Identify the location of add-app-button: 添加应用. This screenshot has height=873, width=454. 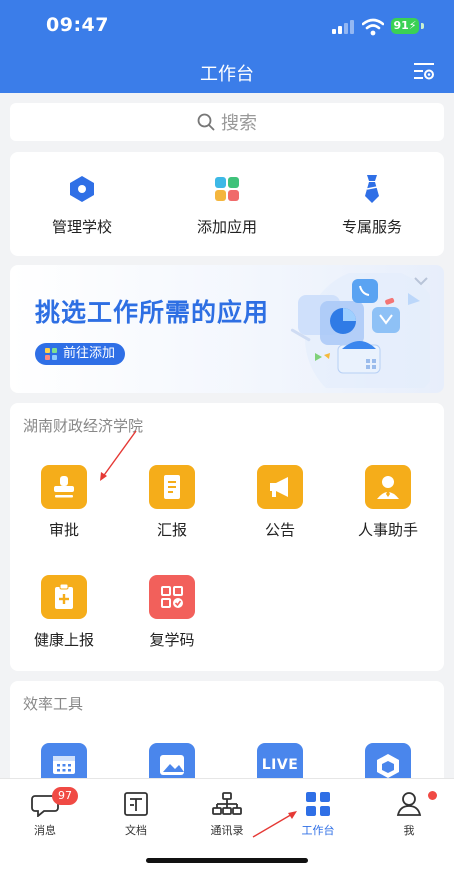
(227, 205).